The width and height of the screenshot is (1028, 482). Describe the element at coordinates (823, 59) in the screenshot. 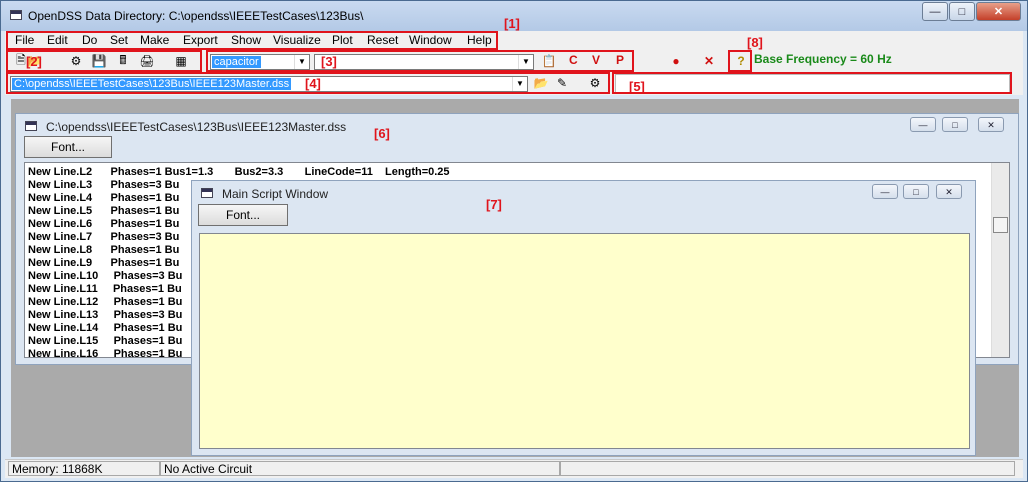

I see `base-frequency-label: Base Frequency = 60 Hz` at that location.